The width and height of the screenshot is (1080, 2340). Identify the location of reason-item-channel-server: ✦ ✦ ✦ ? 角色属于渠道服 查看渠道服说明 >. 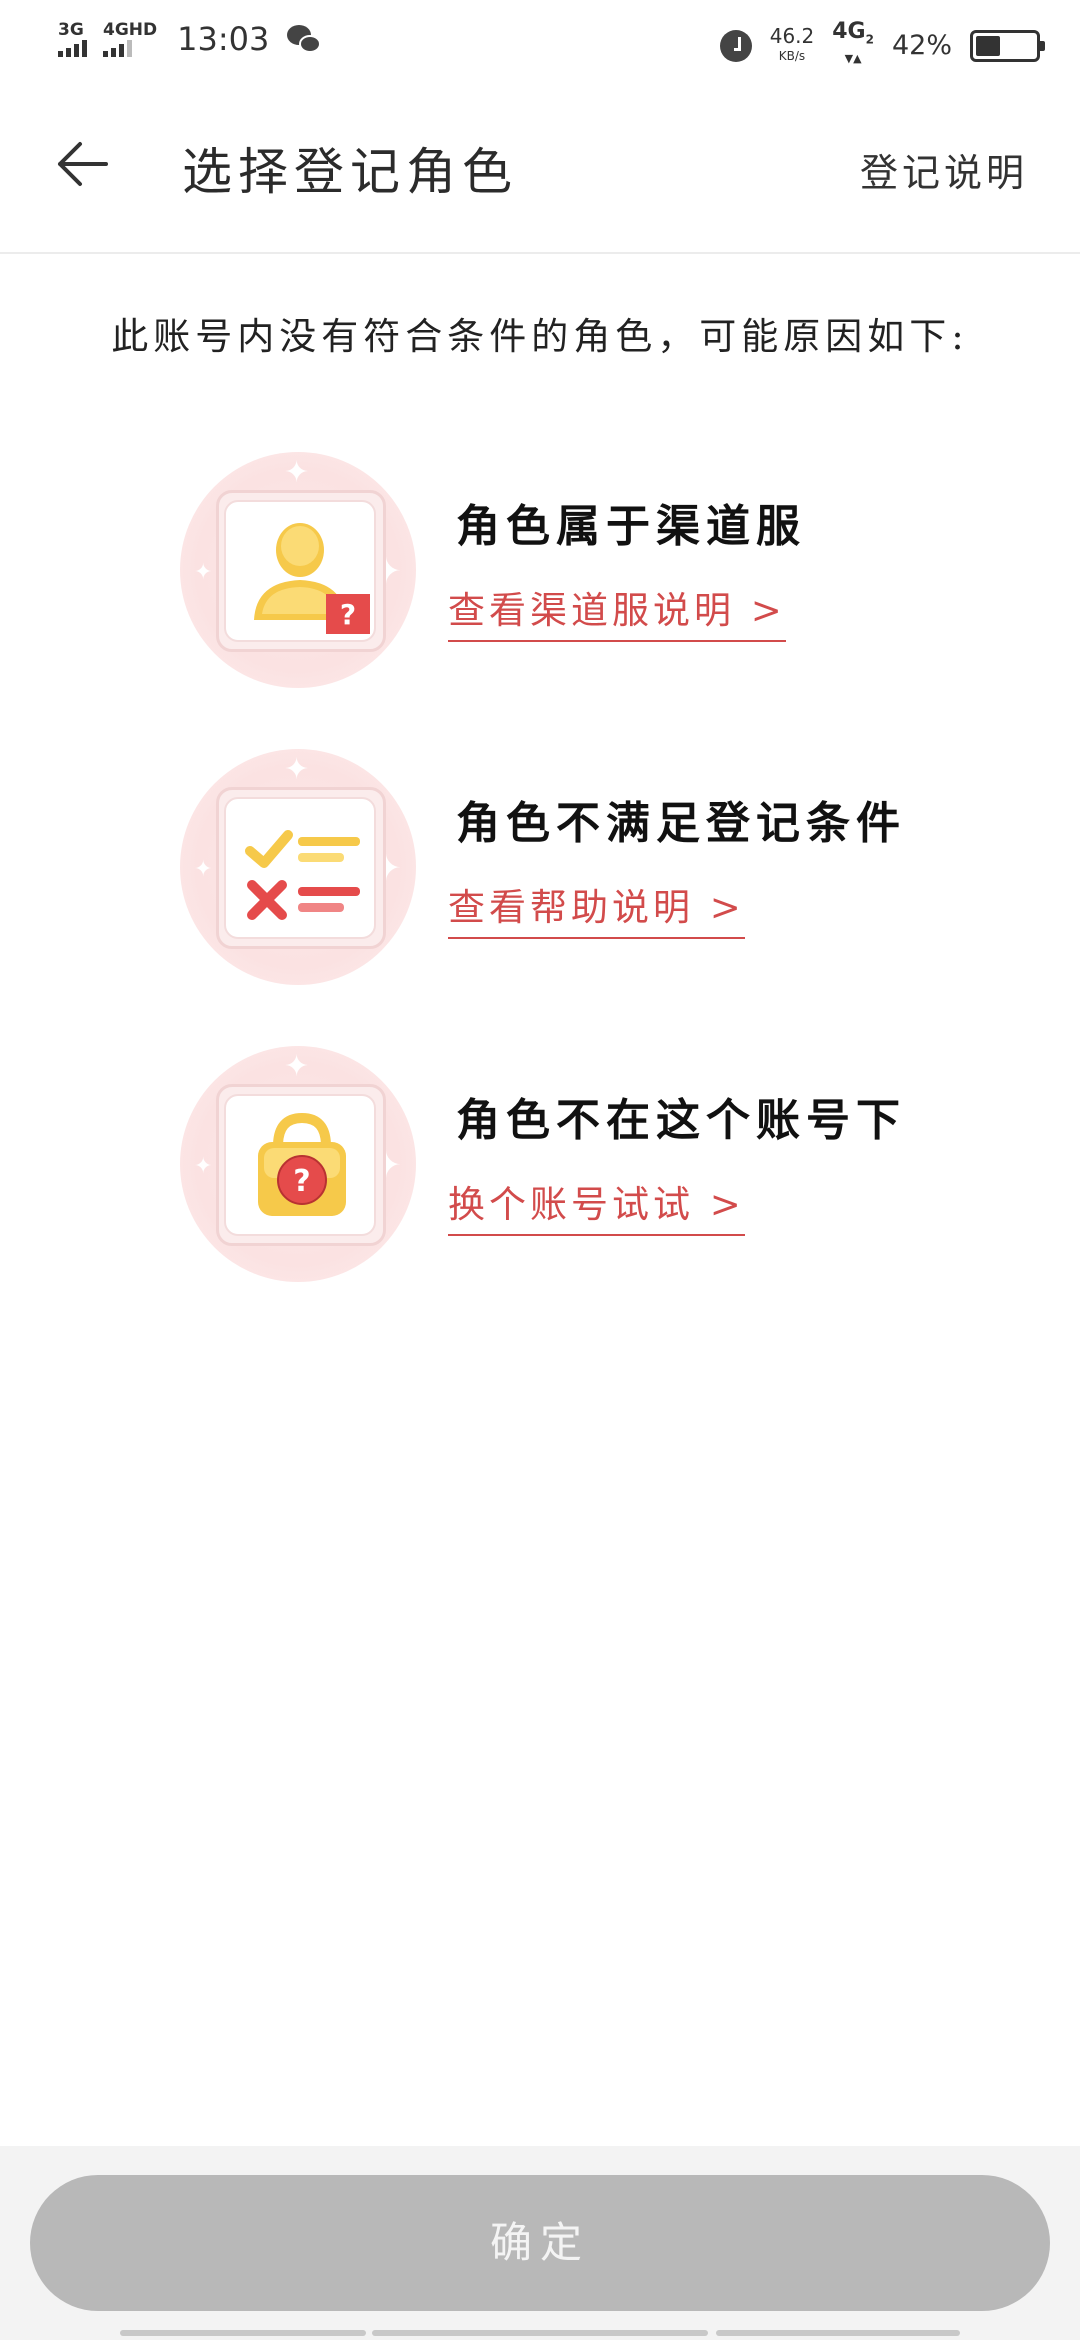
(560, 572).